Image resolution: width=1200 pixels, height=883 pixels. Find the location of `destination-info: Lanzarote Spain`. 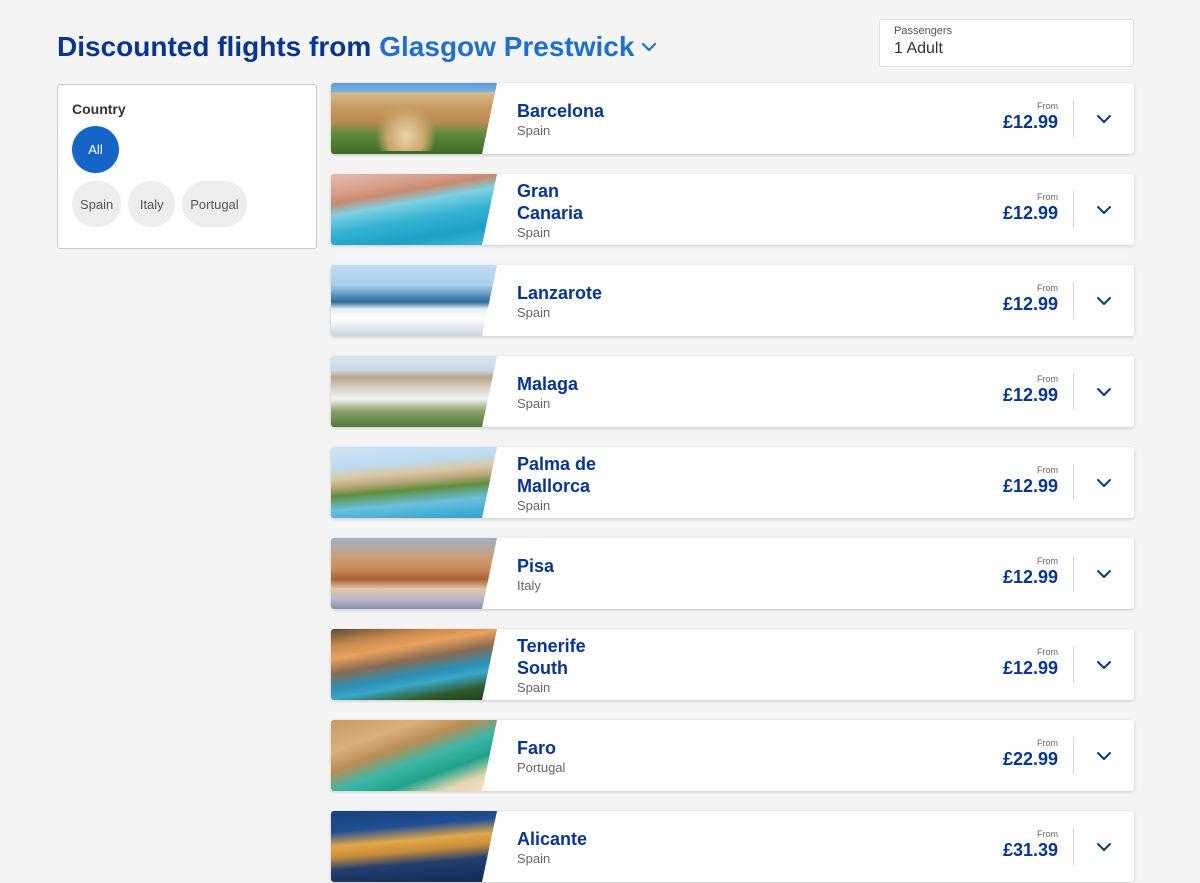

destination-info: Lanzarote Spain is located at coordinates (637, 300).